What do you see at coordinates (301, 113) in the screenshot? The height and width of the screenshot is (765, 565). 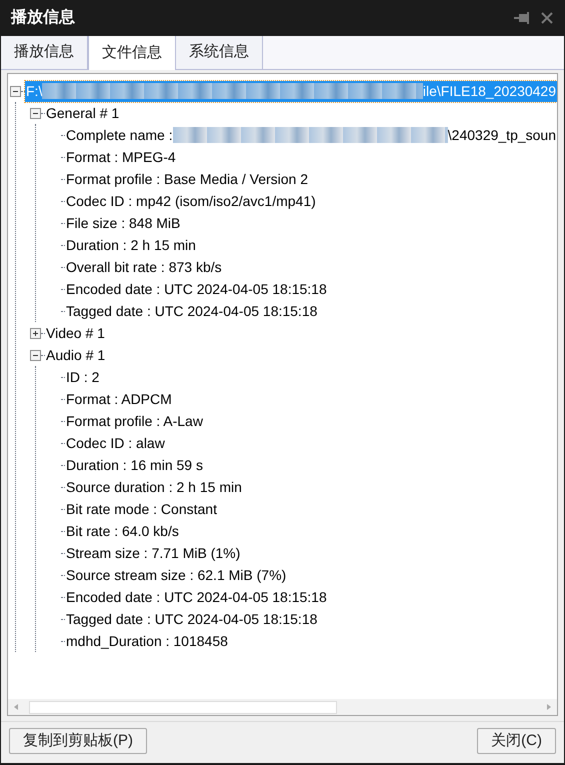 I see `tree-item: General # 1` at bounding box center [301, 113].